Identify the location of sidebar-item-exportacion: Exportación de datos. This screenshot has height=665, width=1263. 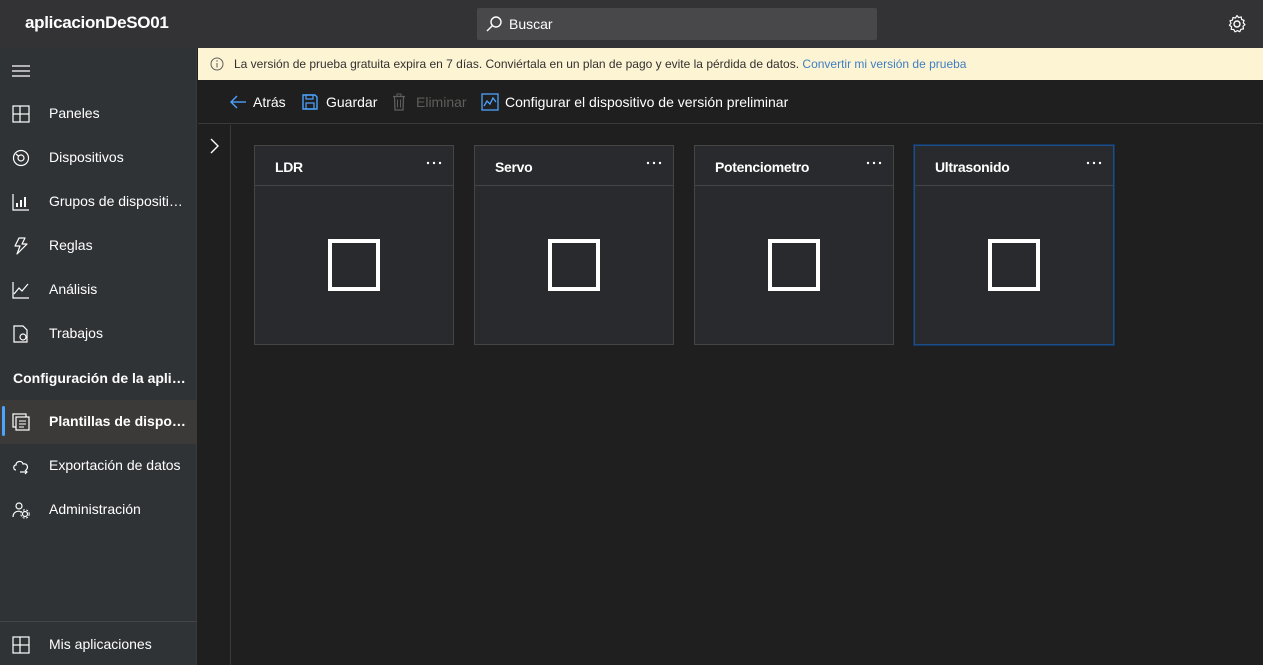
(98, 466).